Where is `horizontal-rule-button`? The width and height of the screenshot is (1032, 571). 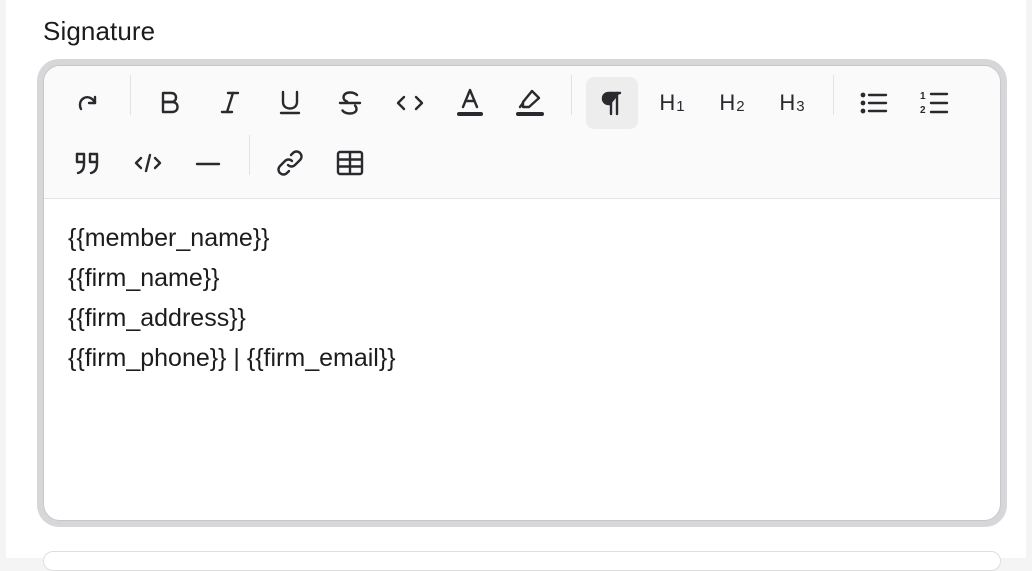 horizontal-rule-button is located at coordinates (208, 163).